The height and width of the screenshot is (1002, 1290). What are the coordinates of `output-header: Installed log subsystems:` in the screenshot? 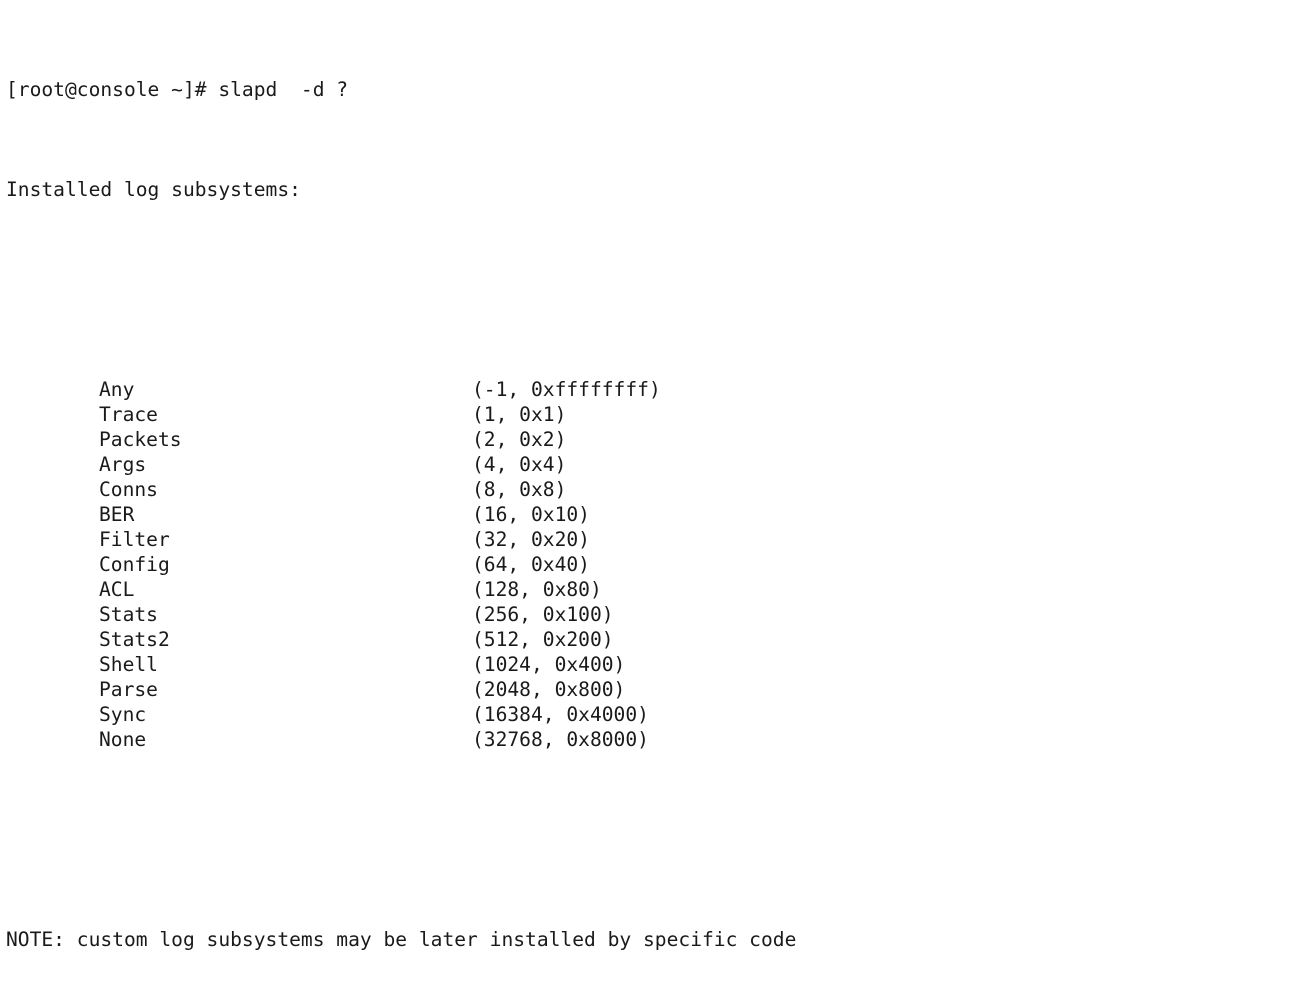 It's located at (153, 189).